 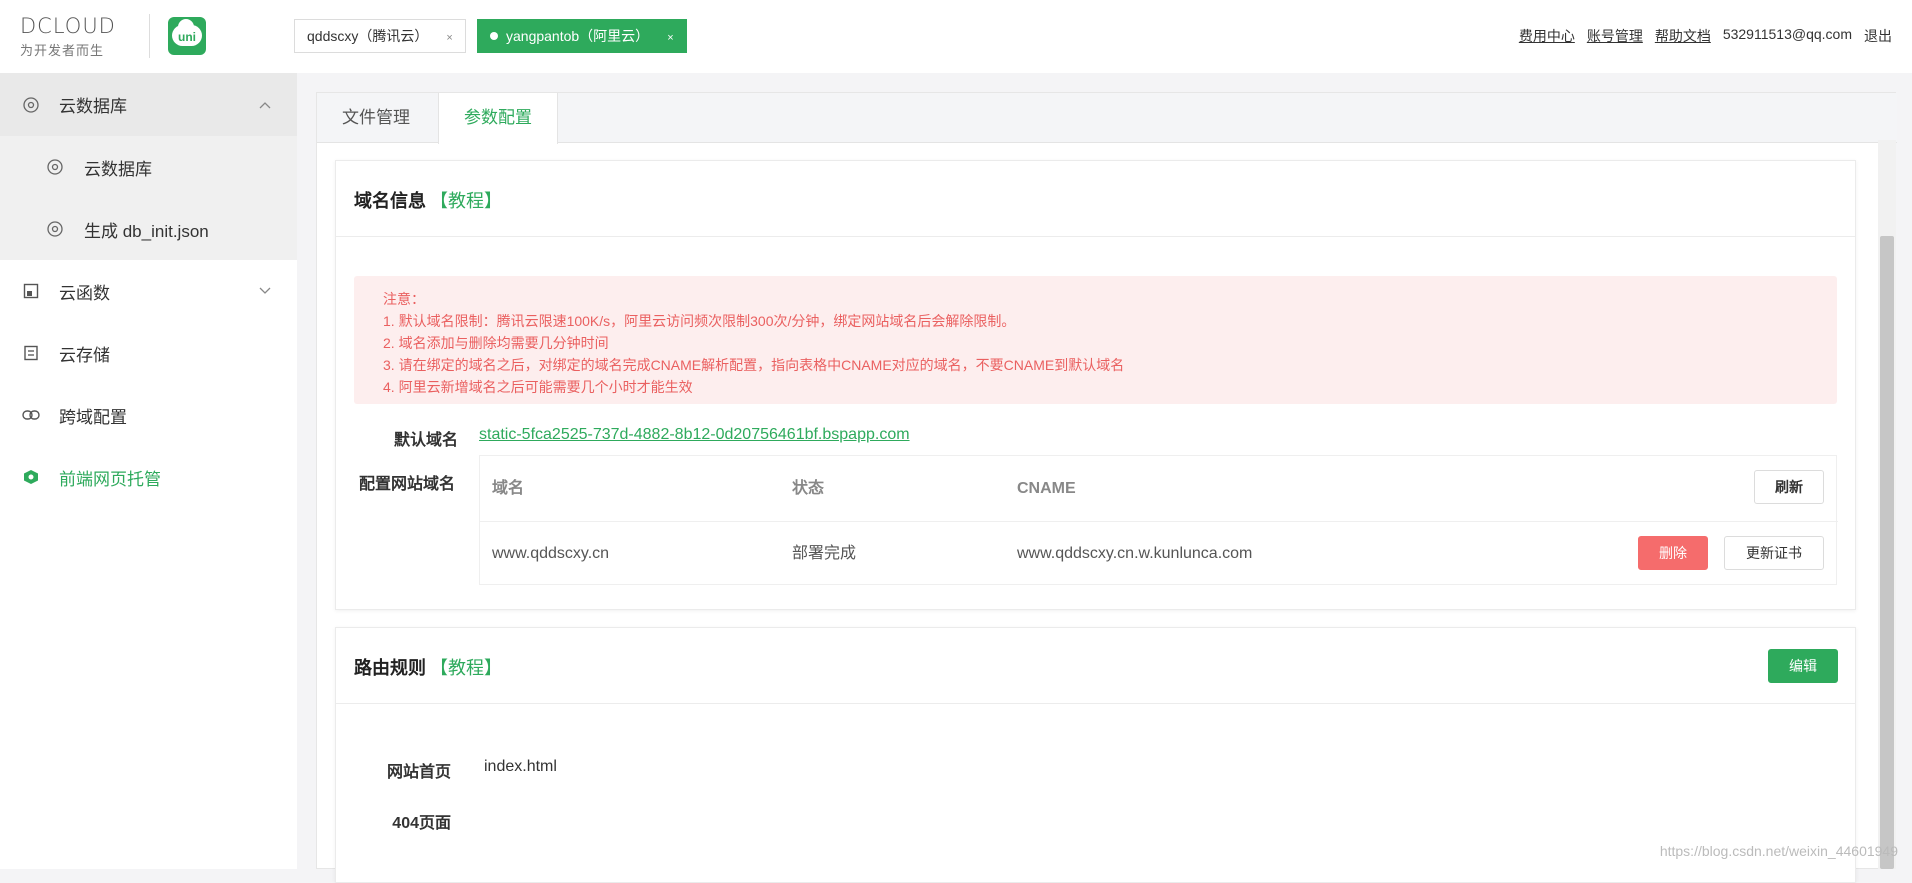 I want to click on tab-parameter-config: 参数配置, so click(x=498, y=118).